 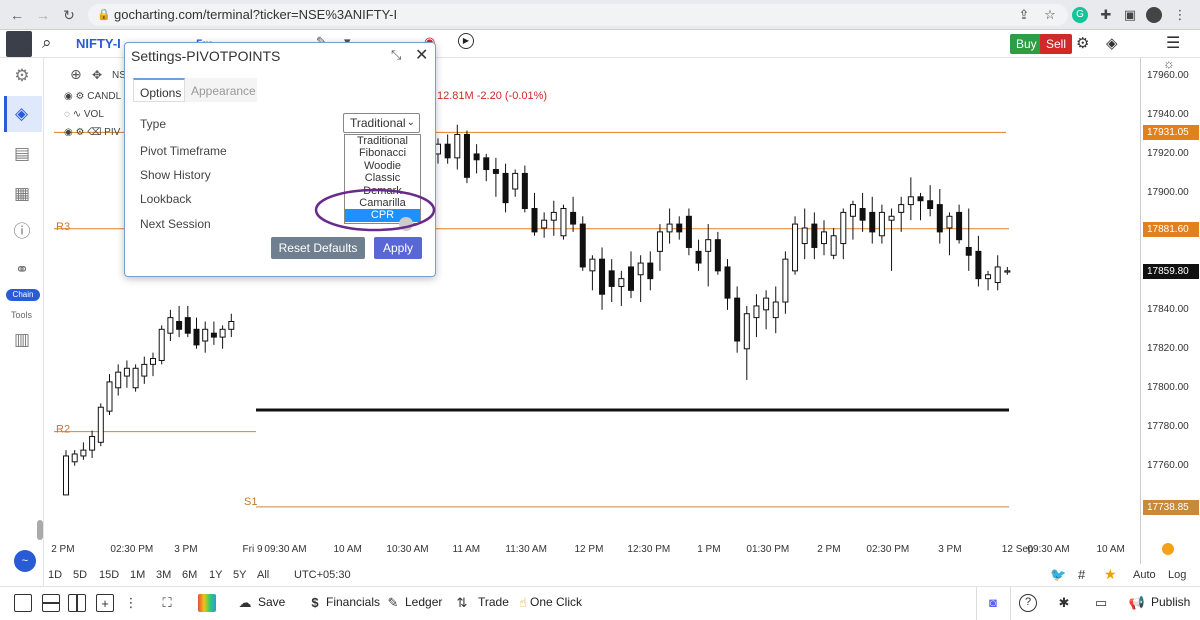 I want to click on publish-button: Publish, so click(x=1170, y=602).